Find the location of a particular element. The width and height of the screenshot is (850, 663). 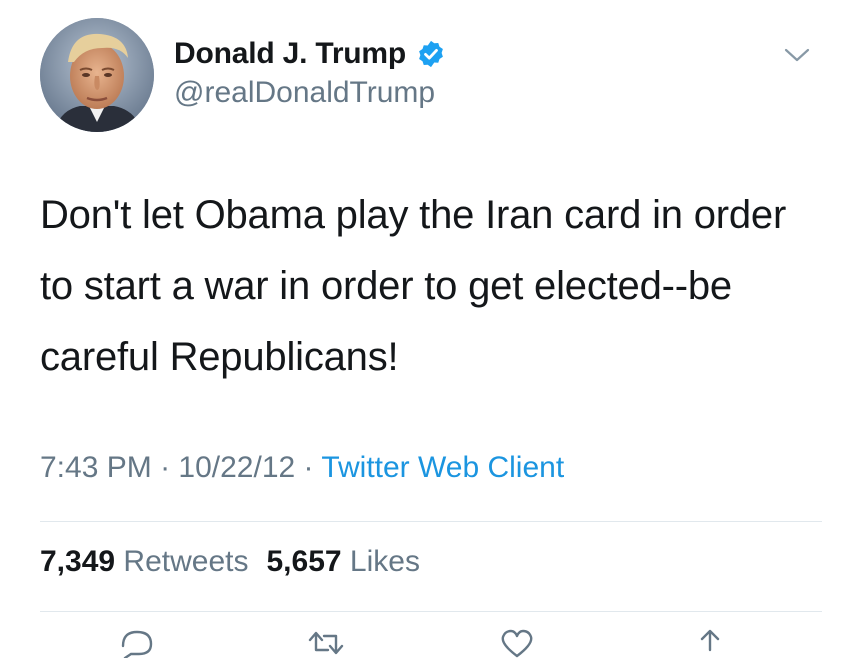

share-icon is located at coordinates (710, 643).